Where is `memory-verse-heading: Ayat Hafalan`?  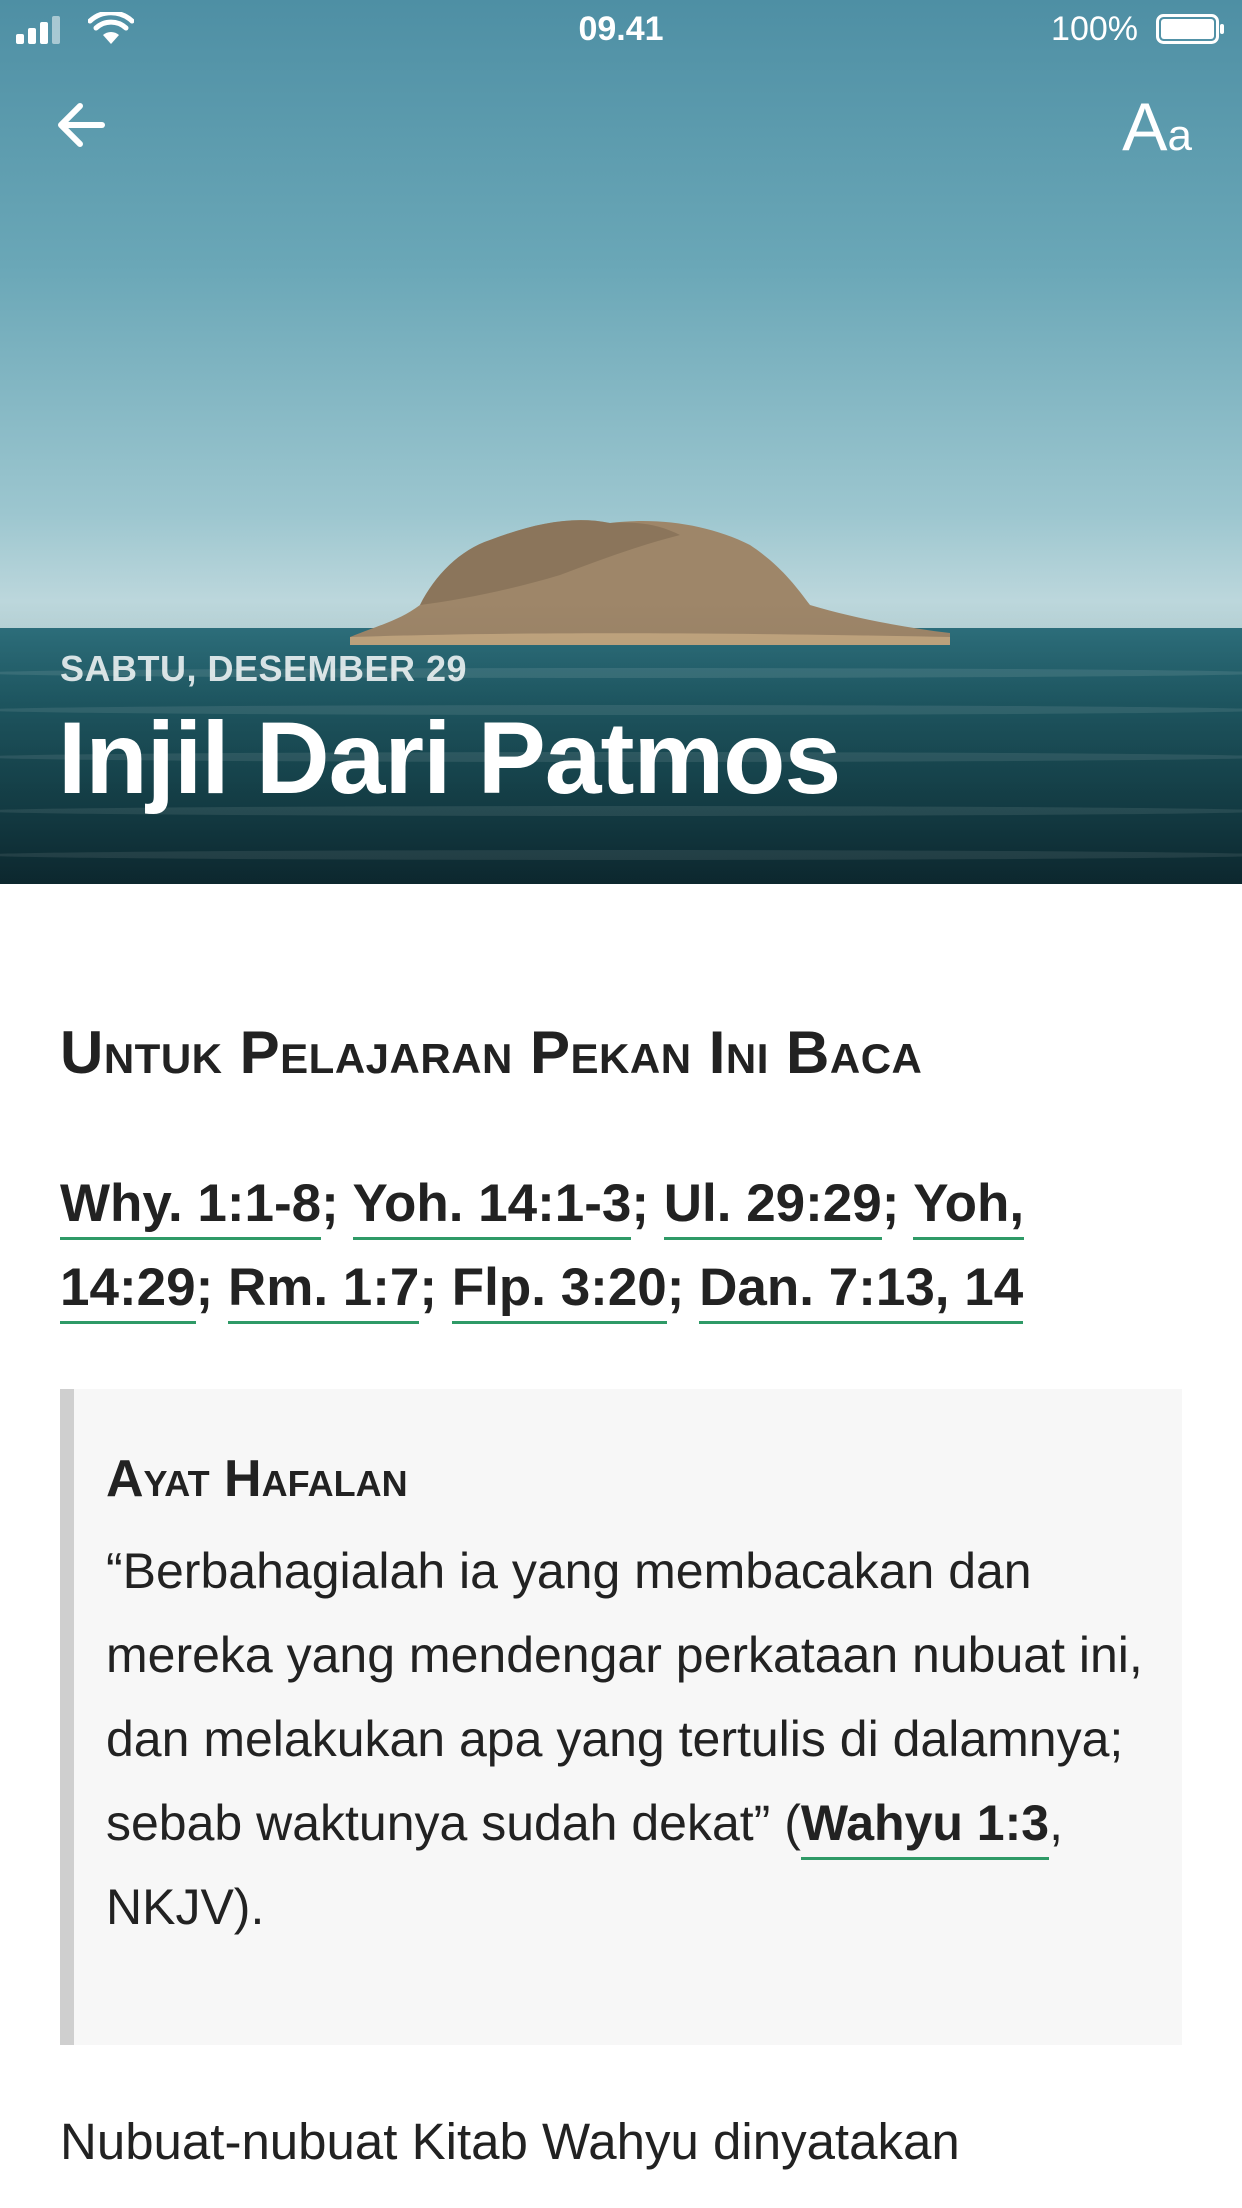 memory-verse-heading: Ayat Hafalan is located at coordinates (257, 1479).